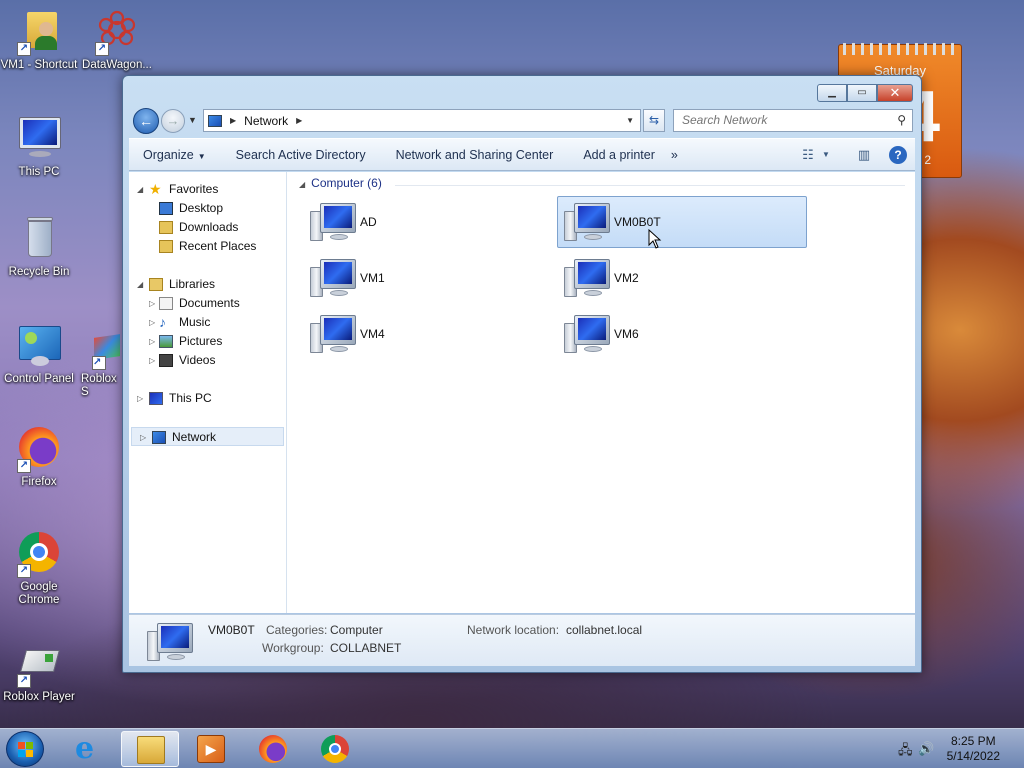 This screenshot has width=1024, height=768. Describe the element at coordinates (166, 360) in the screenshot. I see `videos-icon` at that location.